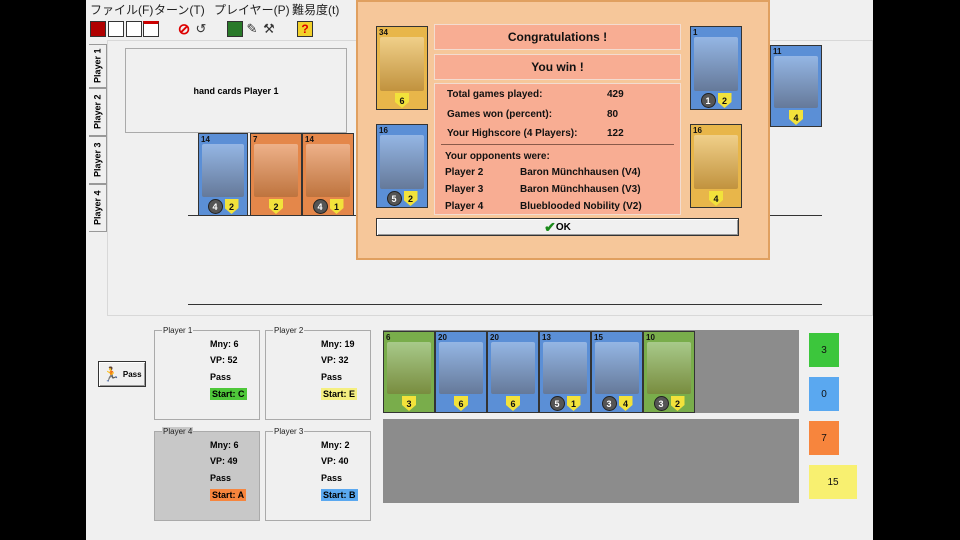 The image size is (960, 540). Describe the element at coordinates (228, 495) in the screenshot. I see `player-start: Start: A` at that location.